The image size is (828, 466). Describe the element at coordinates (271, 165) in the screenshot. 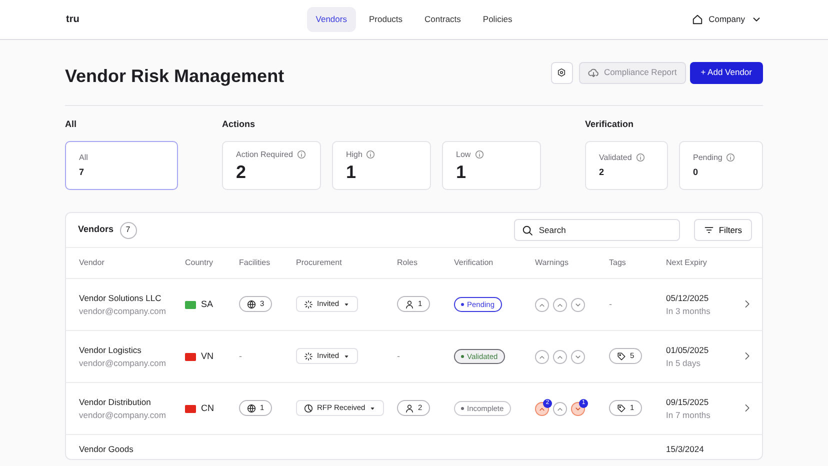

I see `stat-card: Action Required 2` at that location.